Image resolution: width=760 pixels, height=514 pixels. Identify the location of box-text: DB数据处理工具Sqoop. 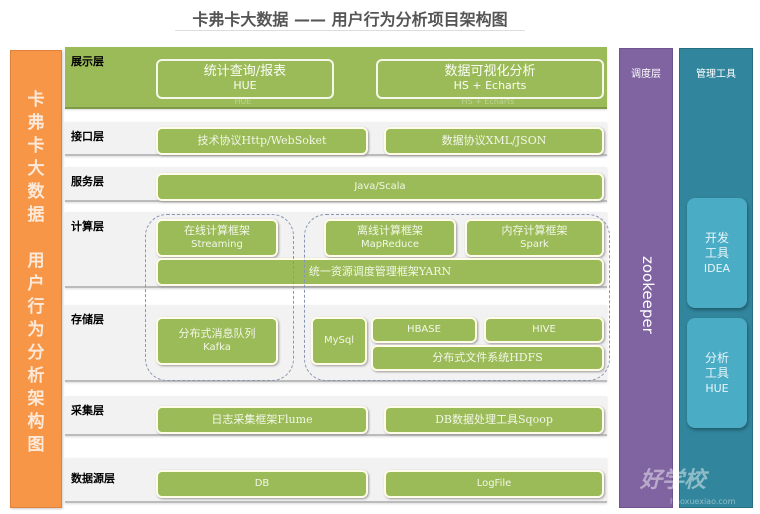
(494, 419).